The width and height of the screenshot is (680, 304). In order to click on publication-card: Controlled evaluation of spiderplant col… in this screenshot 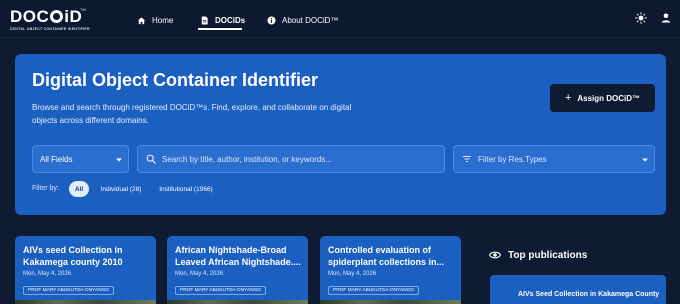, I will do `click(390, 270)`.